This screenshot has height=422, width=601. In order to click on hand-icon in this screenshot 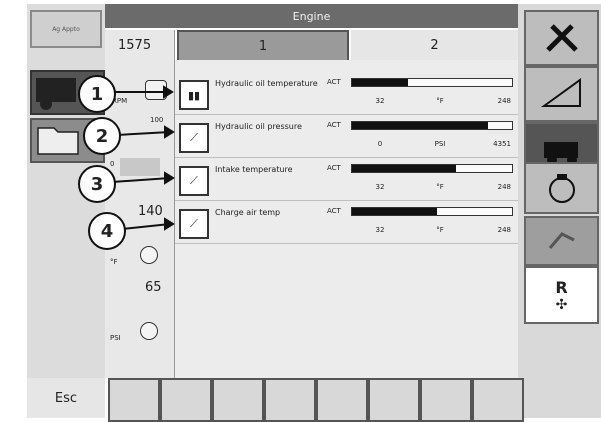, I will do `click(561, 240)`.